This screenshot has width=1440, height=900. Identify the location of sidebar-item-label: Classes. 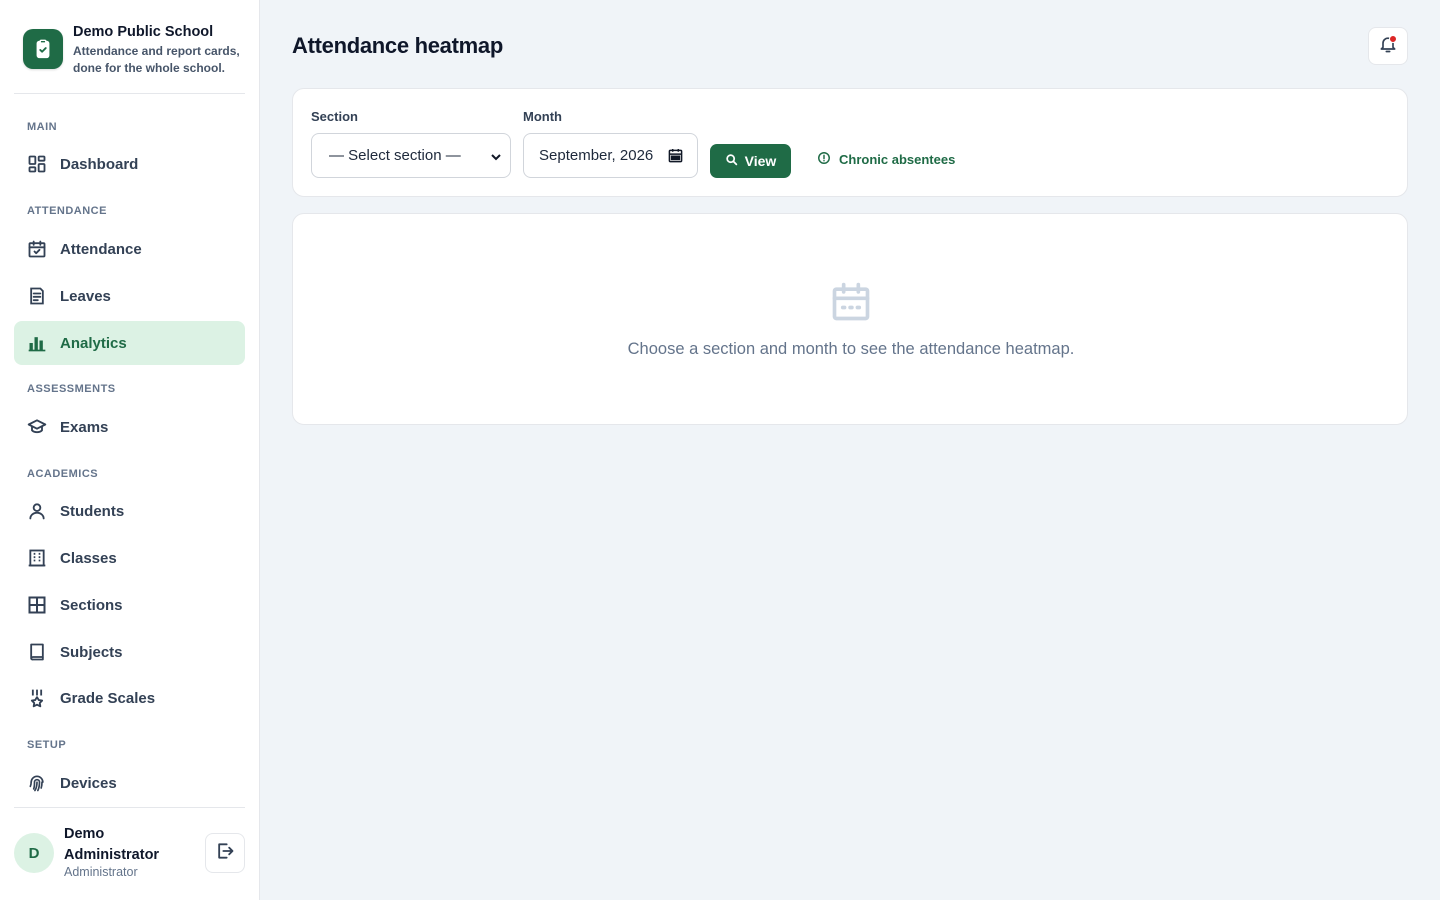
(88, 558).